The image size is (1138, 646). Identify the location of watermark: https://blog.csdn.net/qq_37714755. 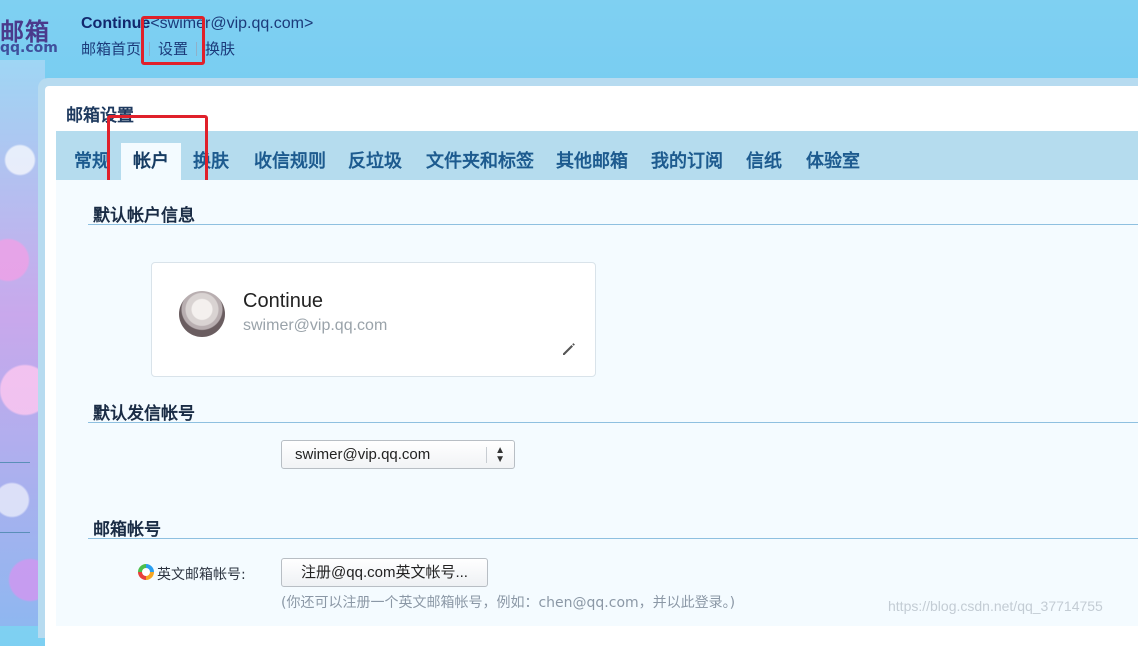
(995, 606).